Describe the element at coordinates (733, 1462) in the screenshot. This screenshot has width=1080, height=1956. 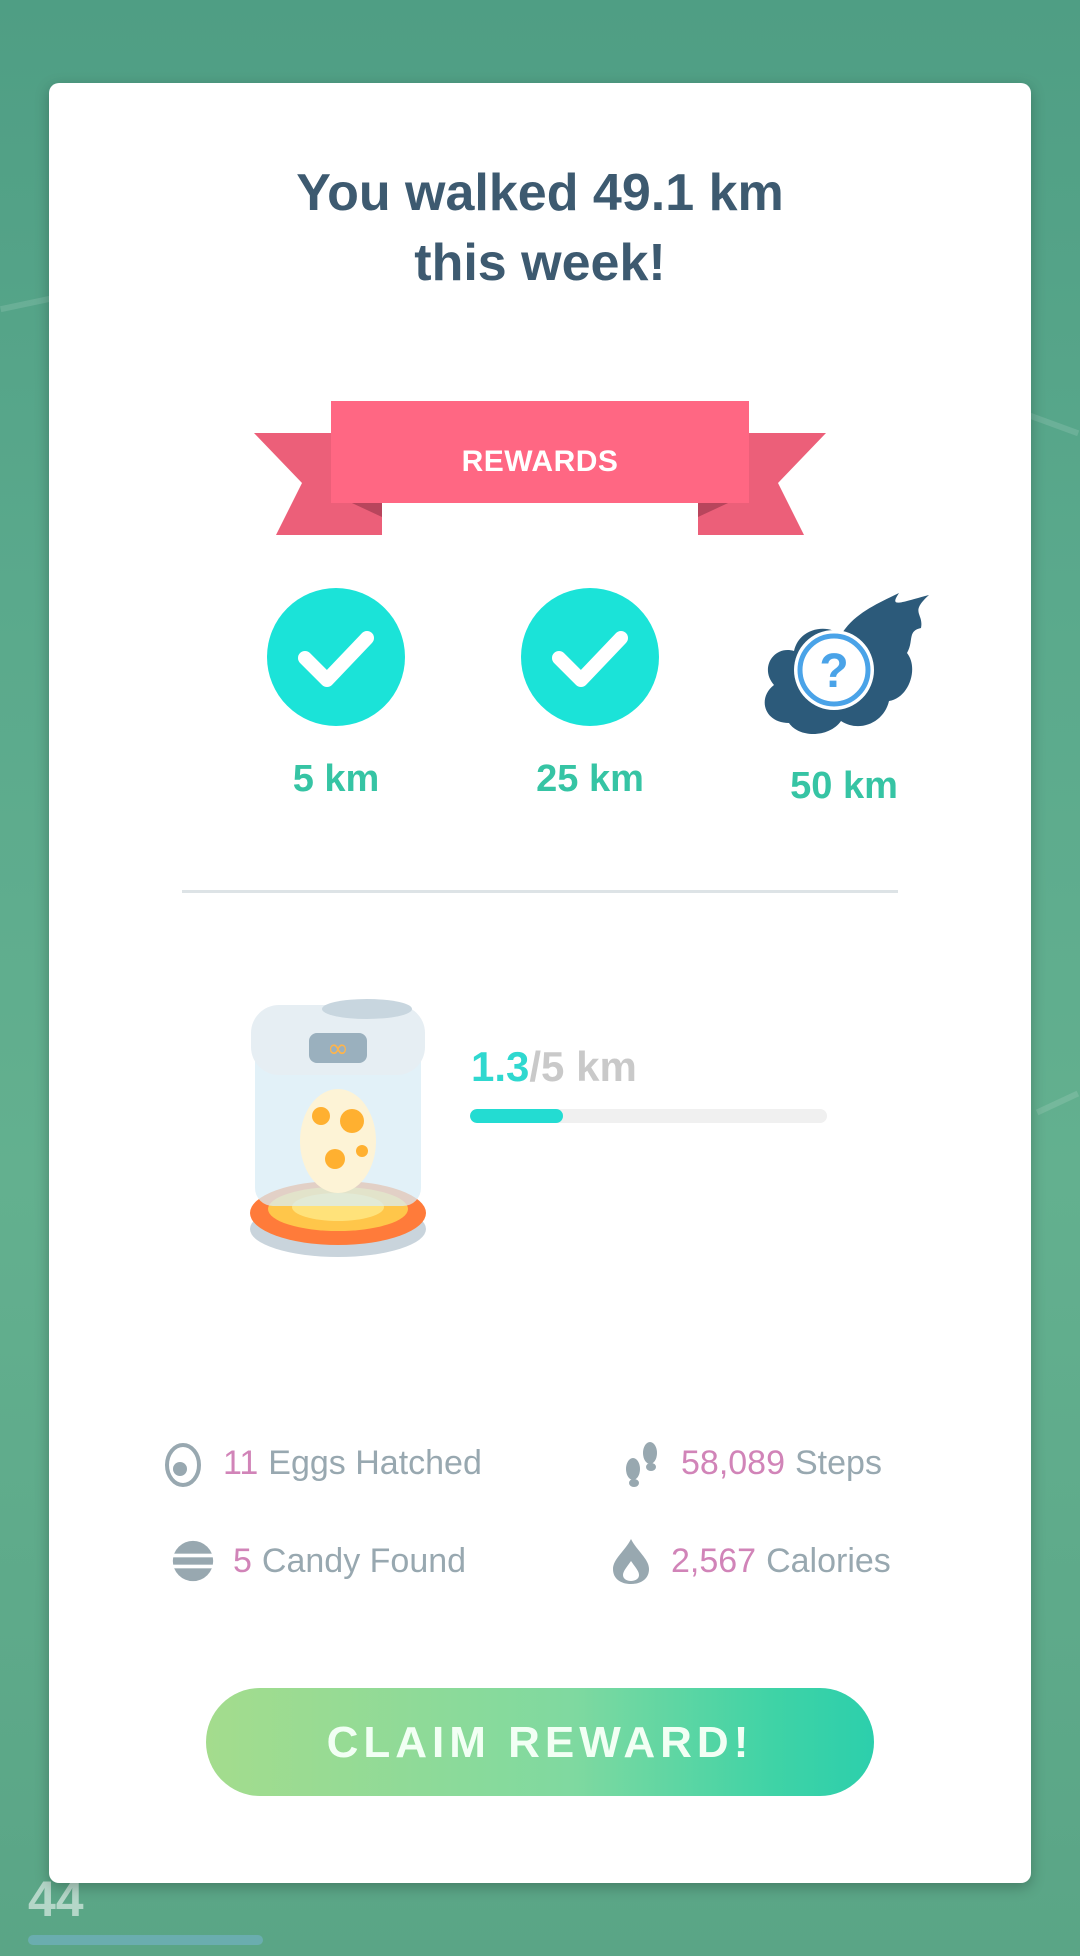
I see `stat-value: 58,089` at that location.